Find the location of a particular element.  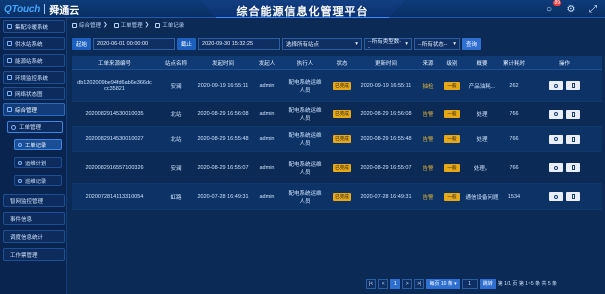

status-select: --所有状态-- ▾ is located at coordinates (437, 44).